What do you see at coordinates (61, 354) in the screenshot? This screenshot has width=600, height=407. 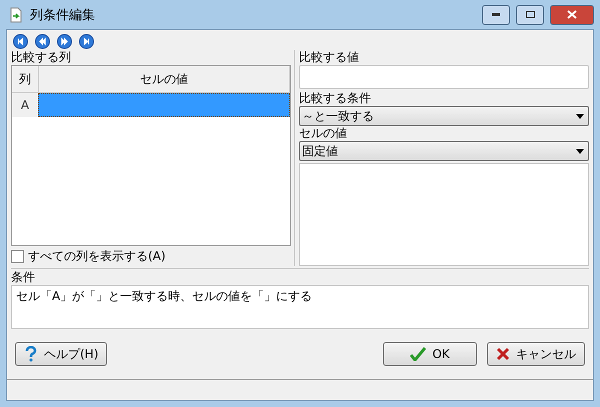 I see `help-button: ヘルプ(H)` at bounding box center [61, 354].